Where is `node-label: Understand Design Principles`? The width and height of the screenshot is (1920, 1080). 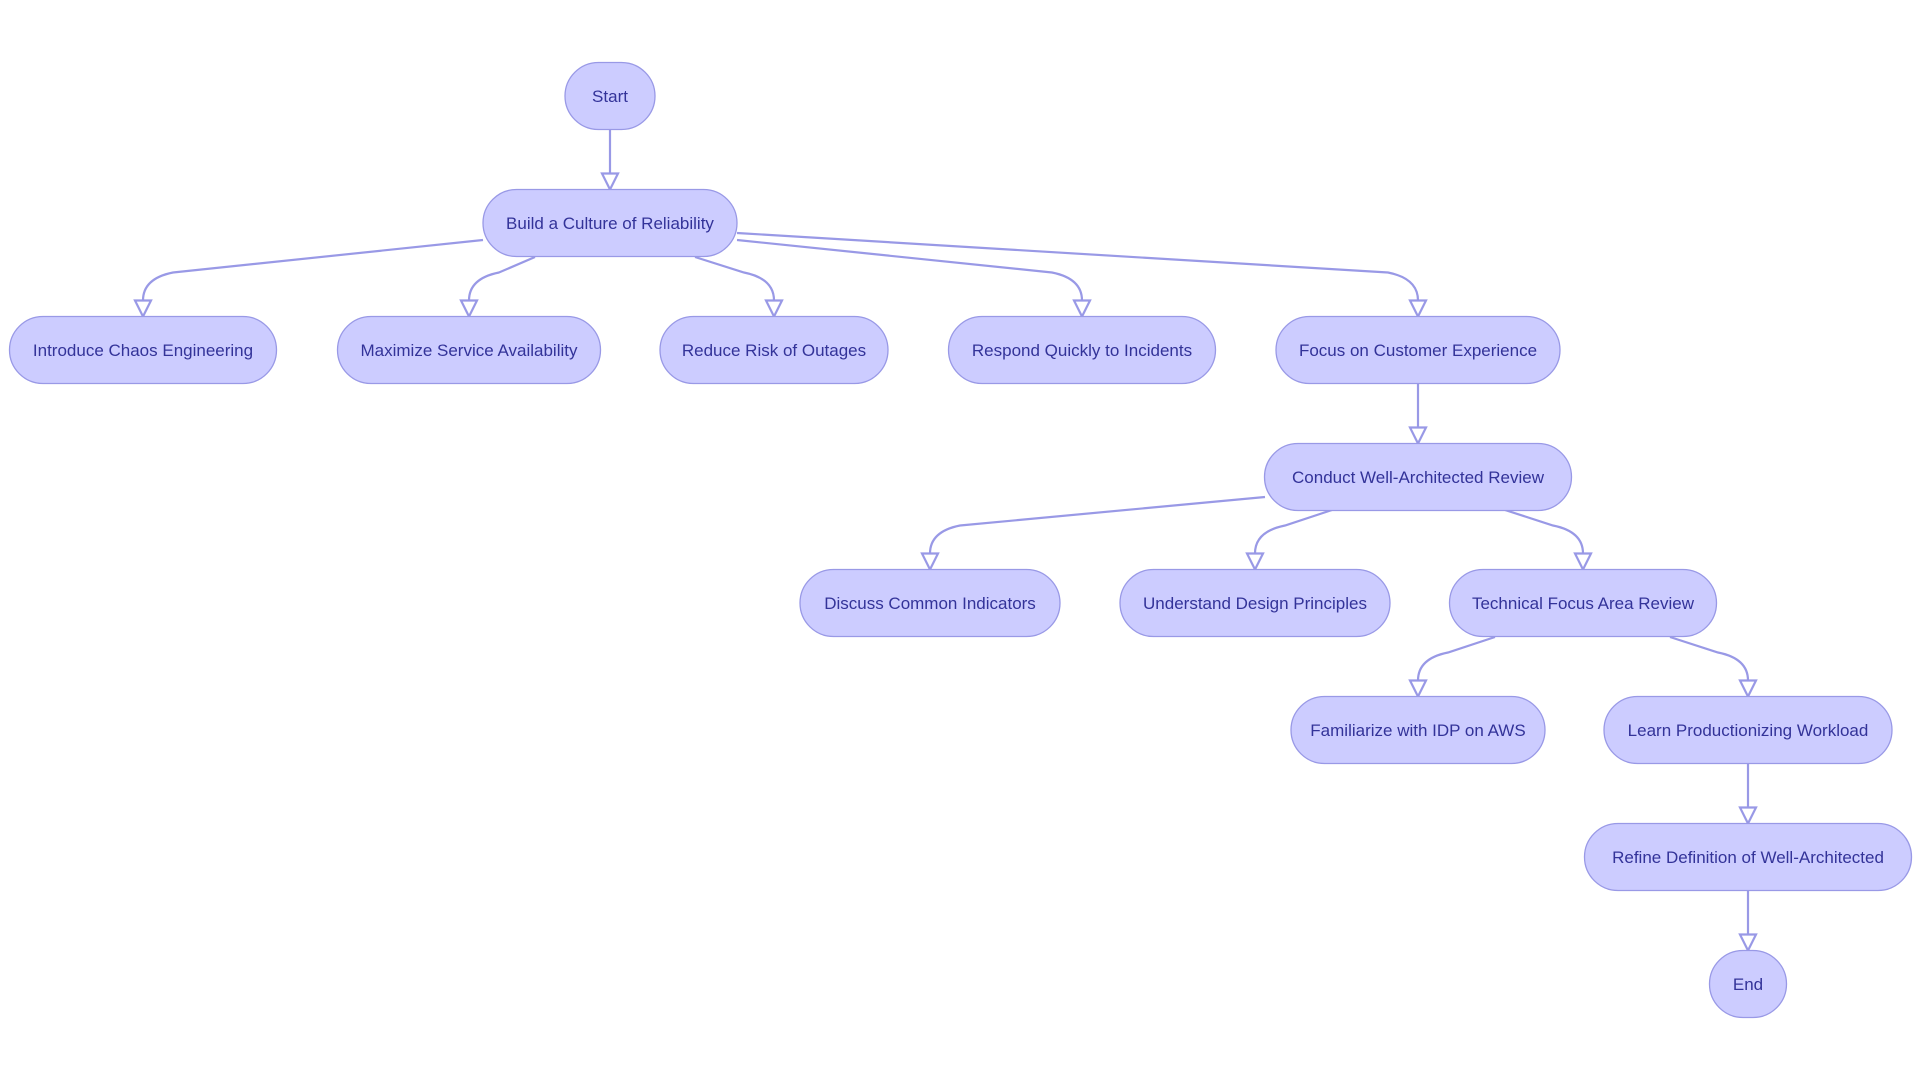 node-label: Understand Design Principles is located at coordinates (1255, 603).